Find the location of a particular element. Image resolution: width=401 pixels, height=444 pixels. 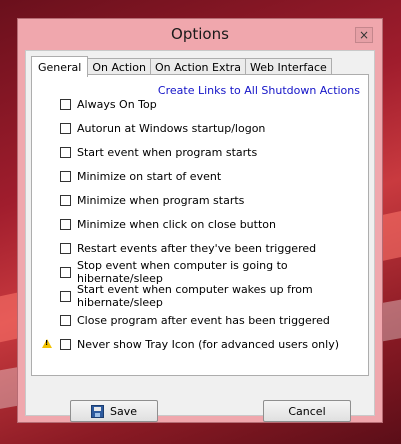

option-autorun: Autorun at Windows startup/logon is located at coordinates (162, 128).